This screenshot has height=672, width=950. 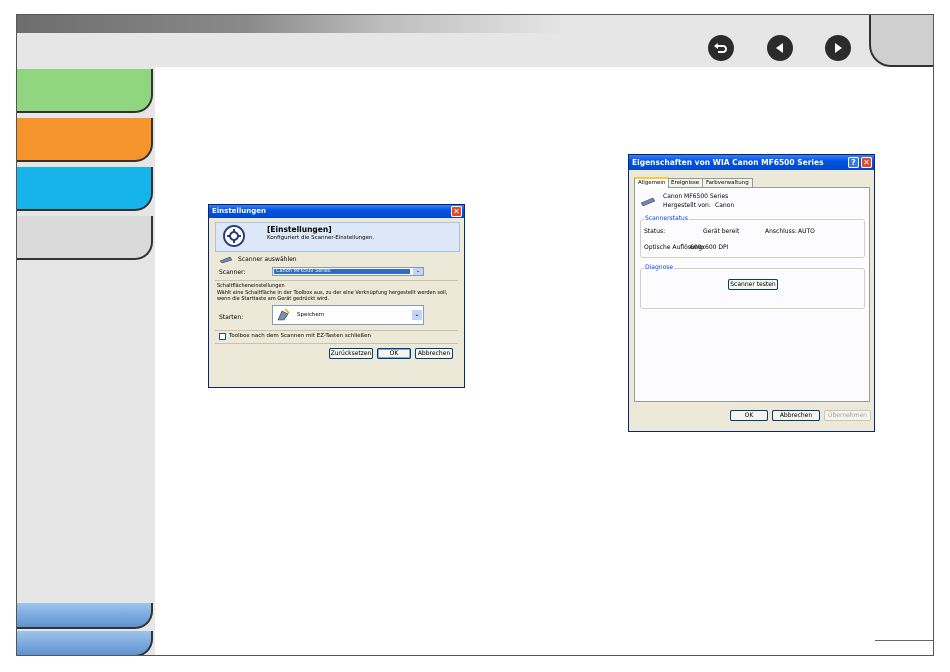 What do you see at coordinates (283, 315) in the screenshot?
I see `save-icon` at bounding box center [283, 315].